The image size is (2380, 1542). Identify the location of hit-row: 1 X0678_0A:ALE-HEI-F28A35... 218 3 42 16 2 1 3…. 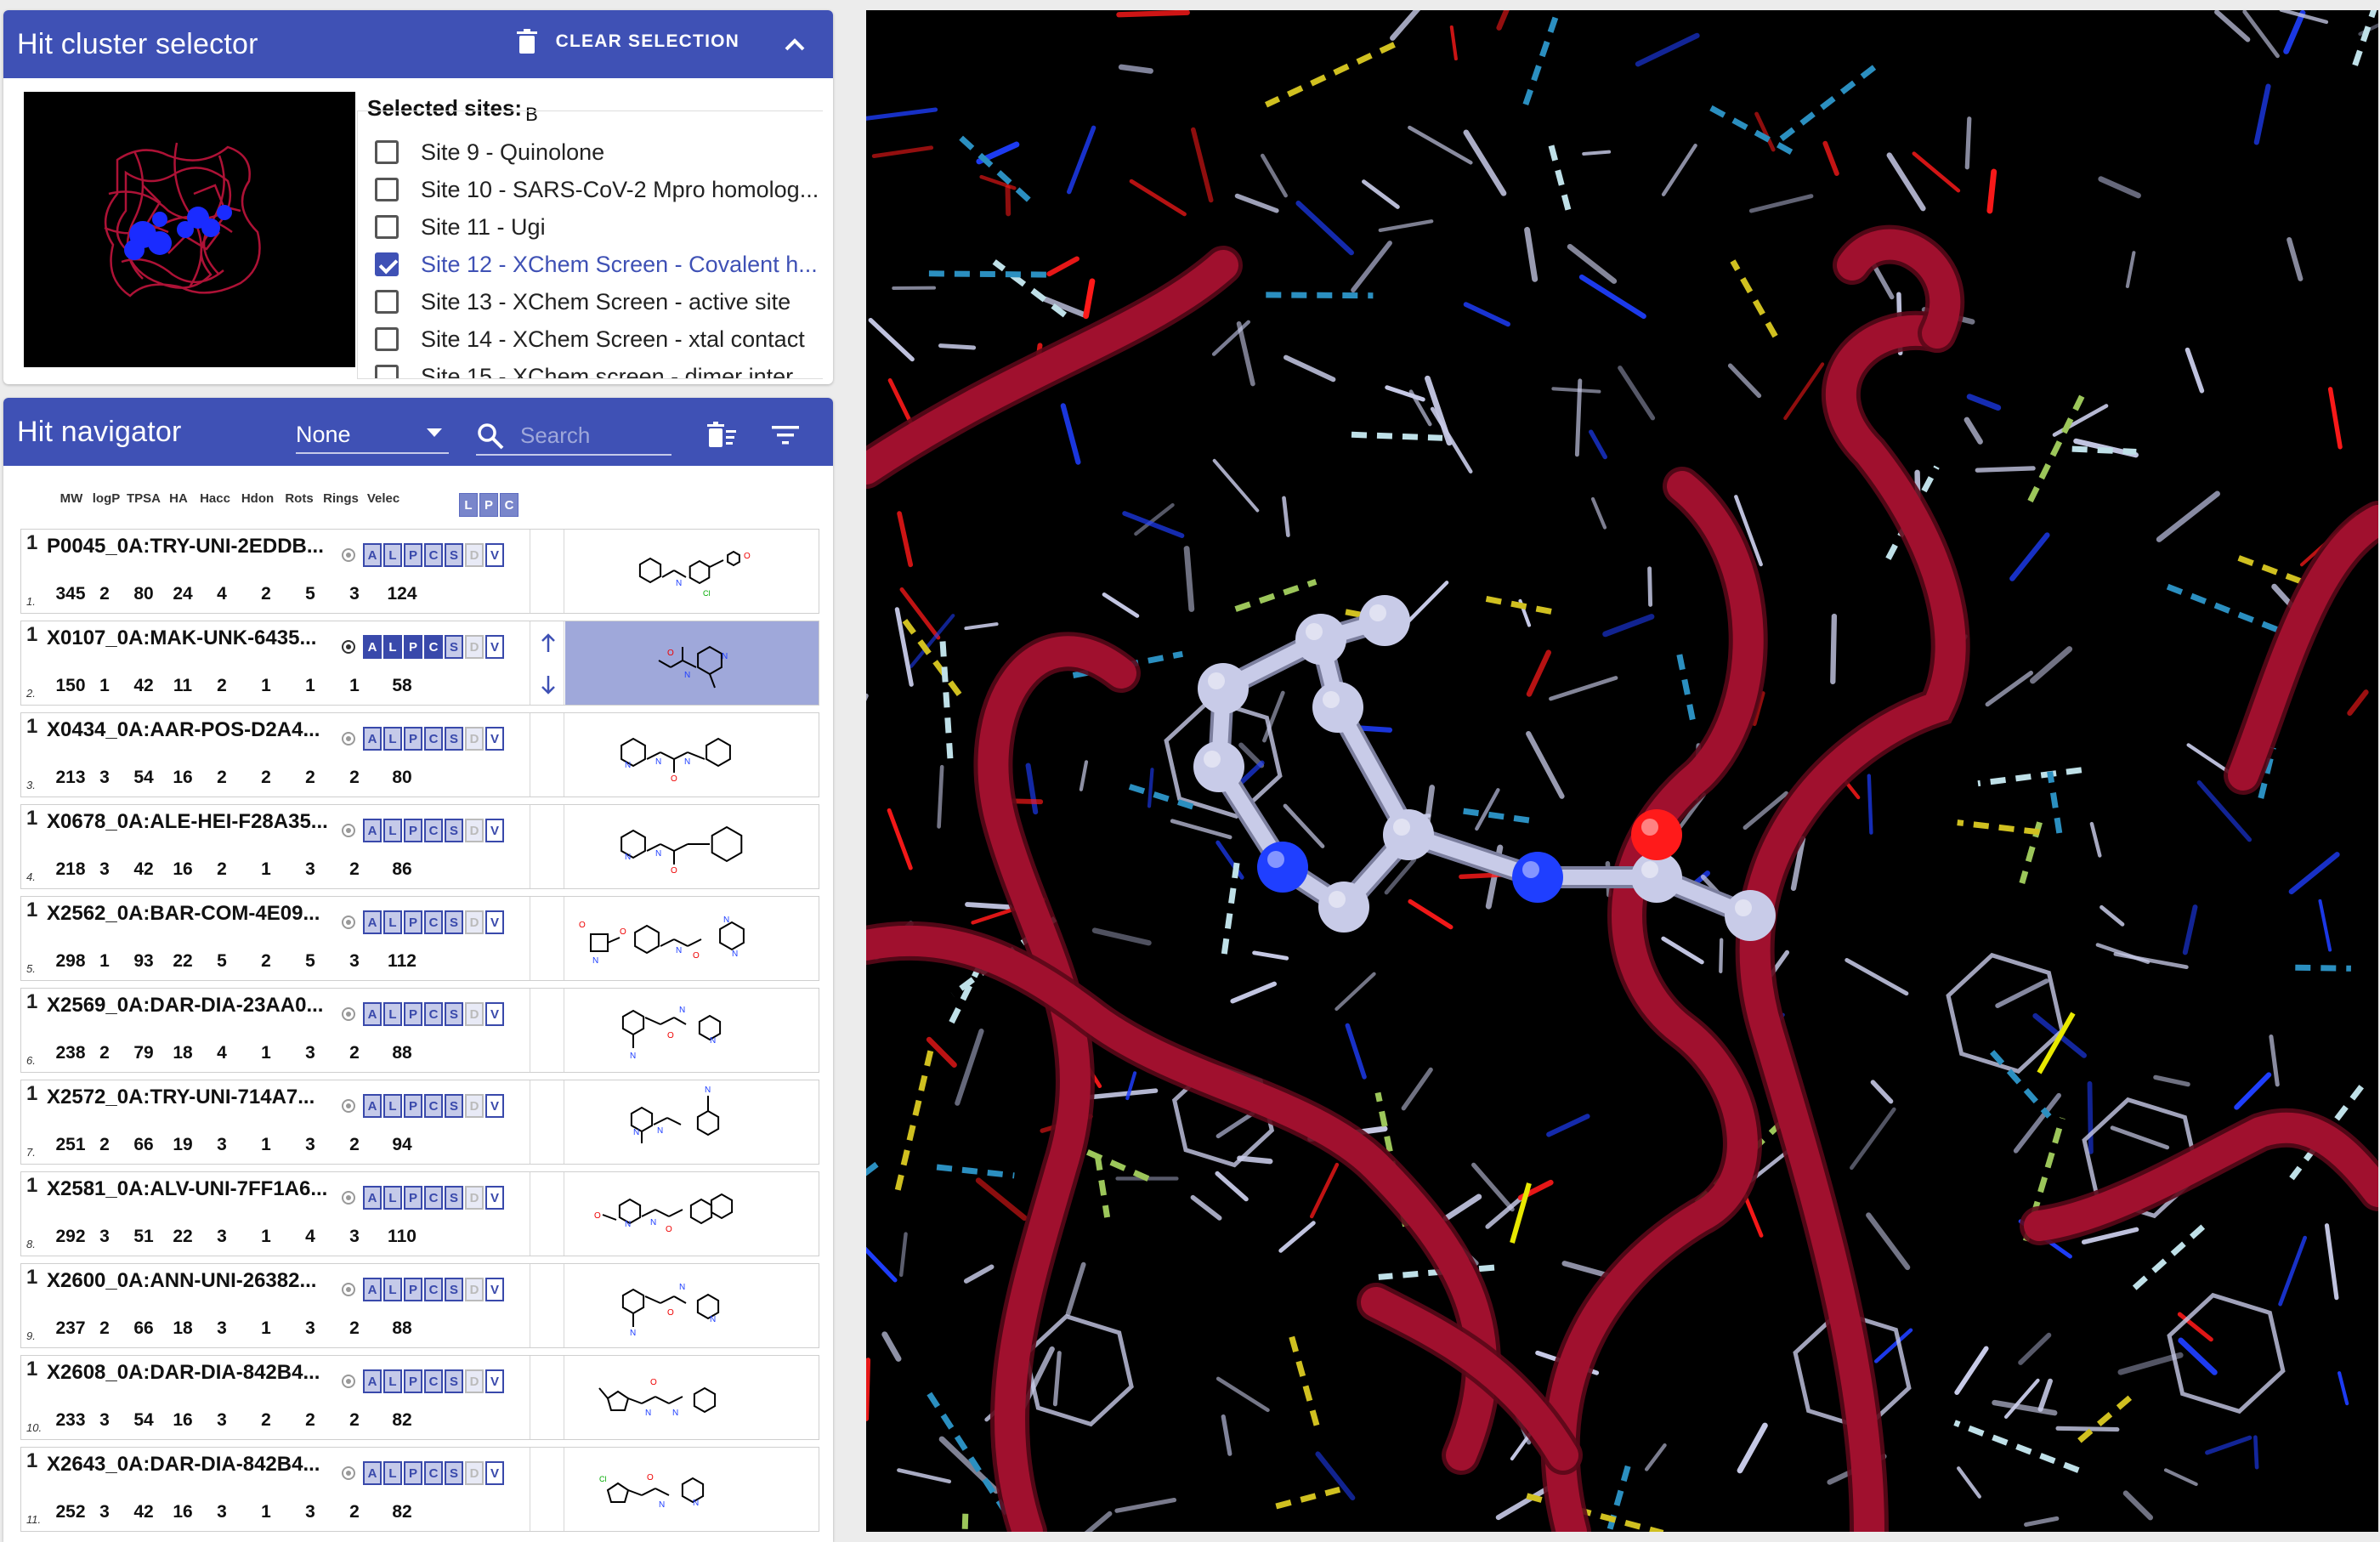
(419, 846).